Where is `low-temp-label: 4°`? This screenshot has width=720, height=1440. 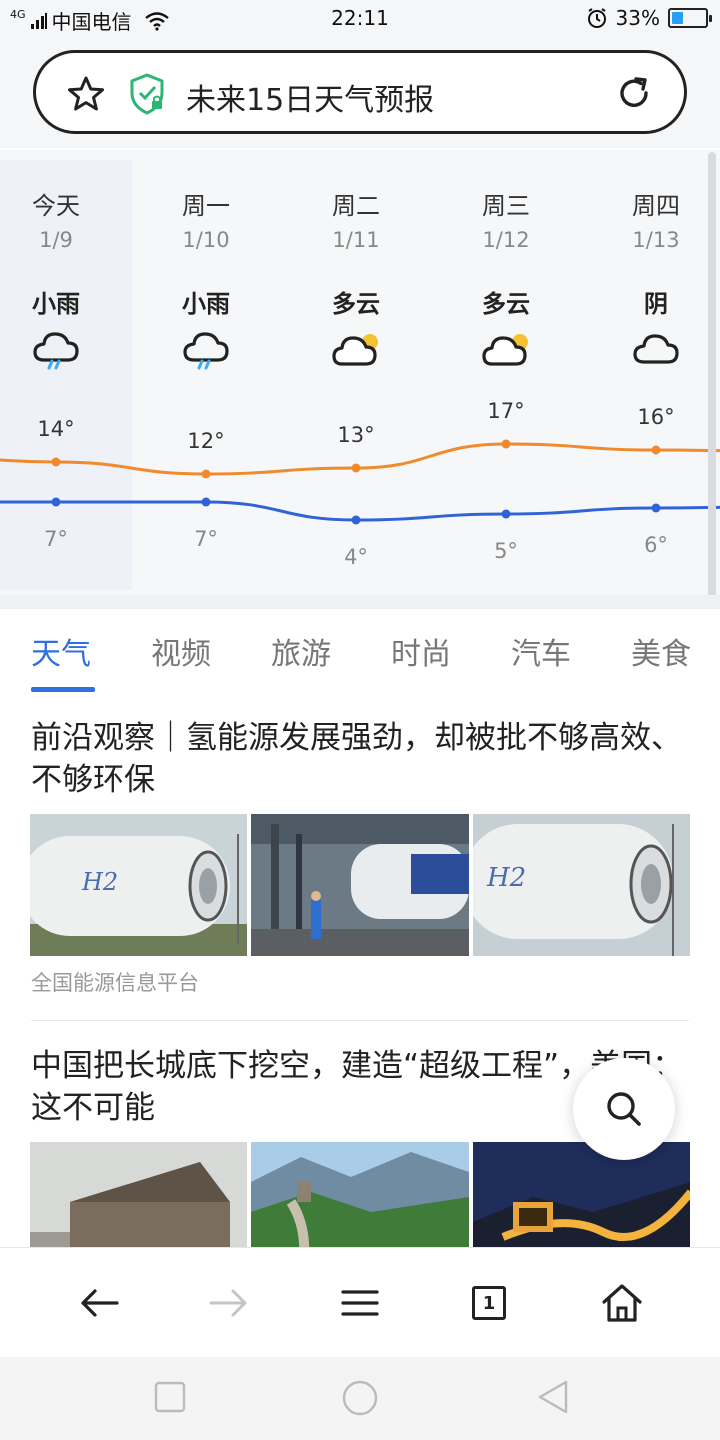
low-temp-label: 4° is located at coordinates (356, 557).